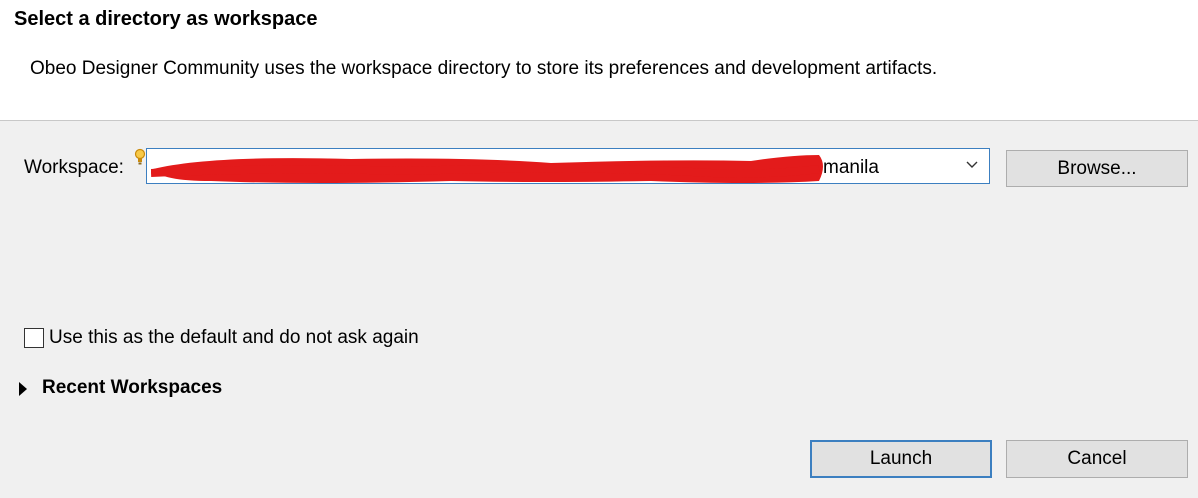  Describe the element at coordinates (132, 388) in the screenshot. I see `recent-workspaces-toggle: Recent Workspaces` at that location.